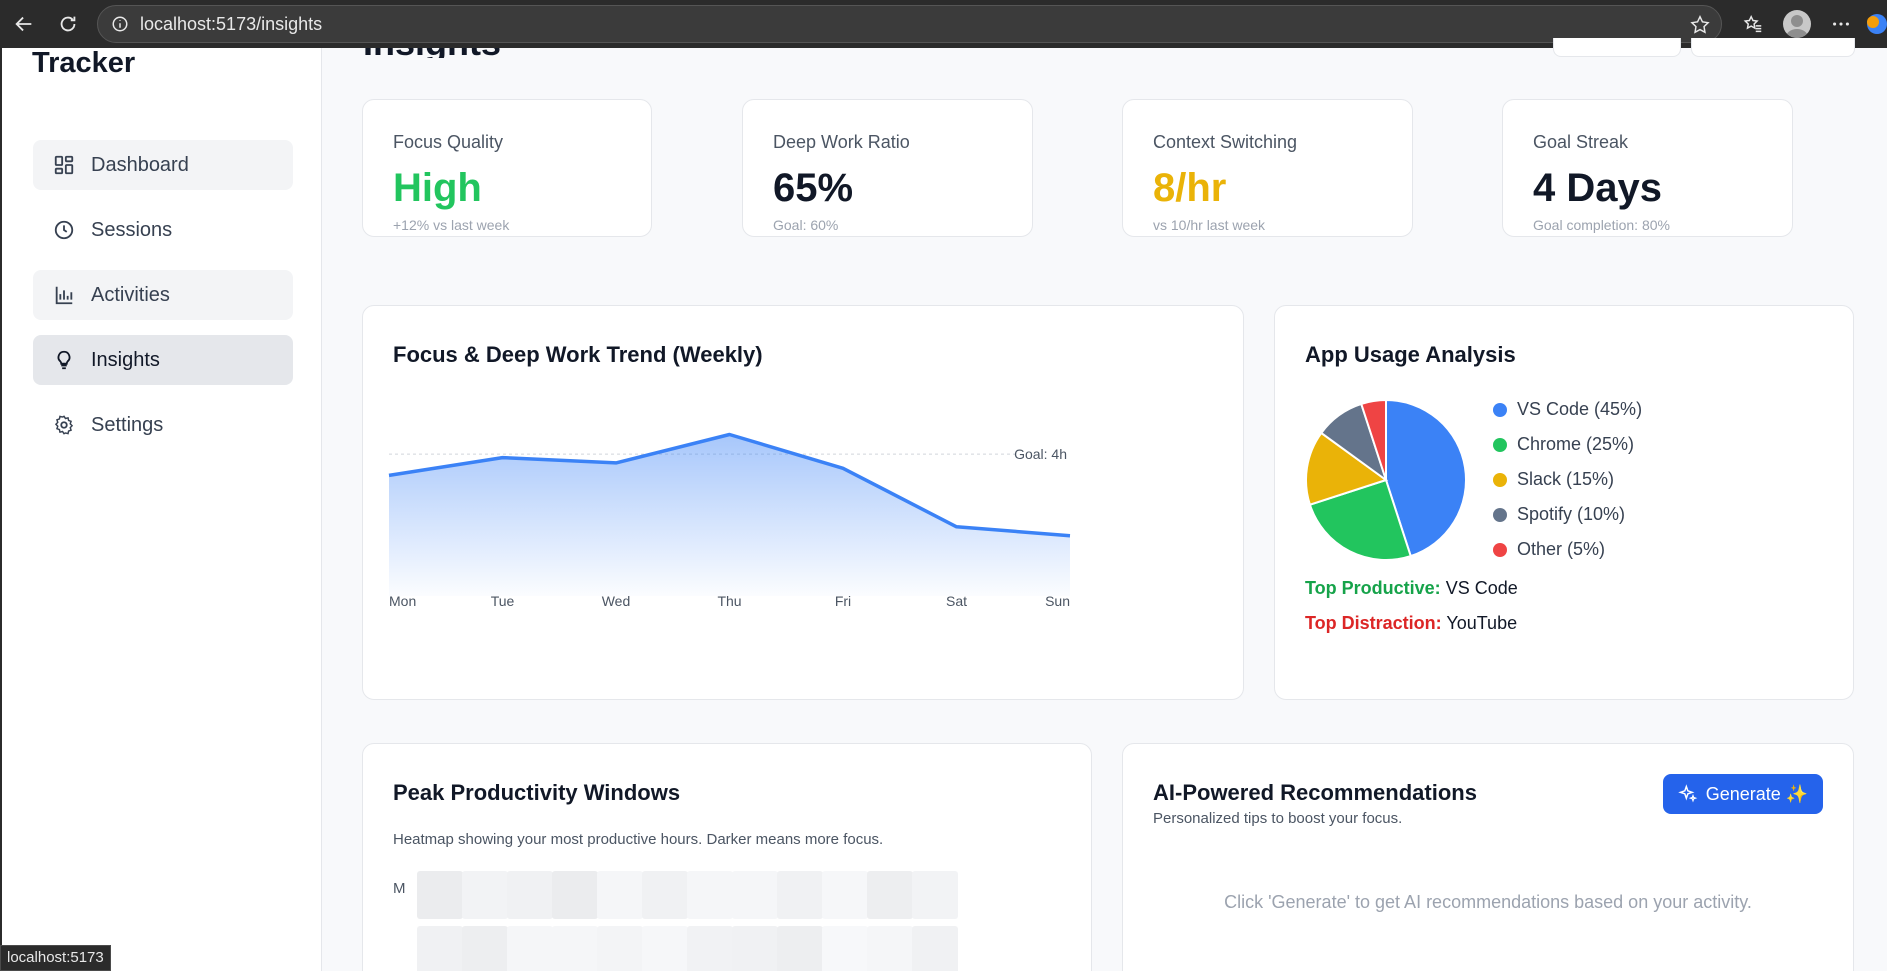  I want to click on heatmap-row-label: M, so click(399, 888).